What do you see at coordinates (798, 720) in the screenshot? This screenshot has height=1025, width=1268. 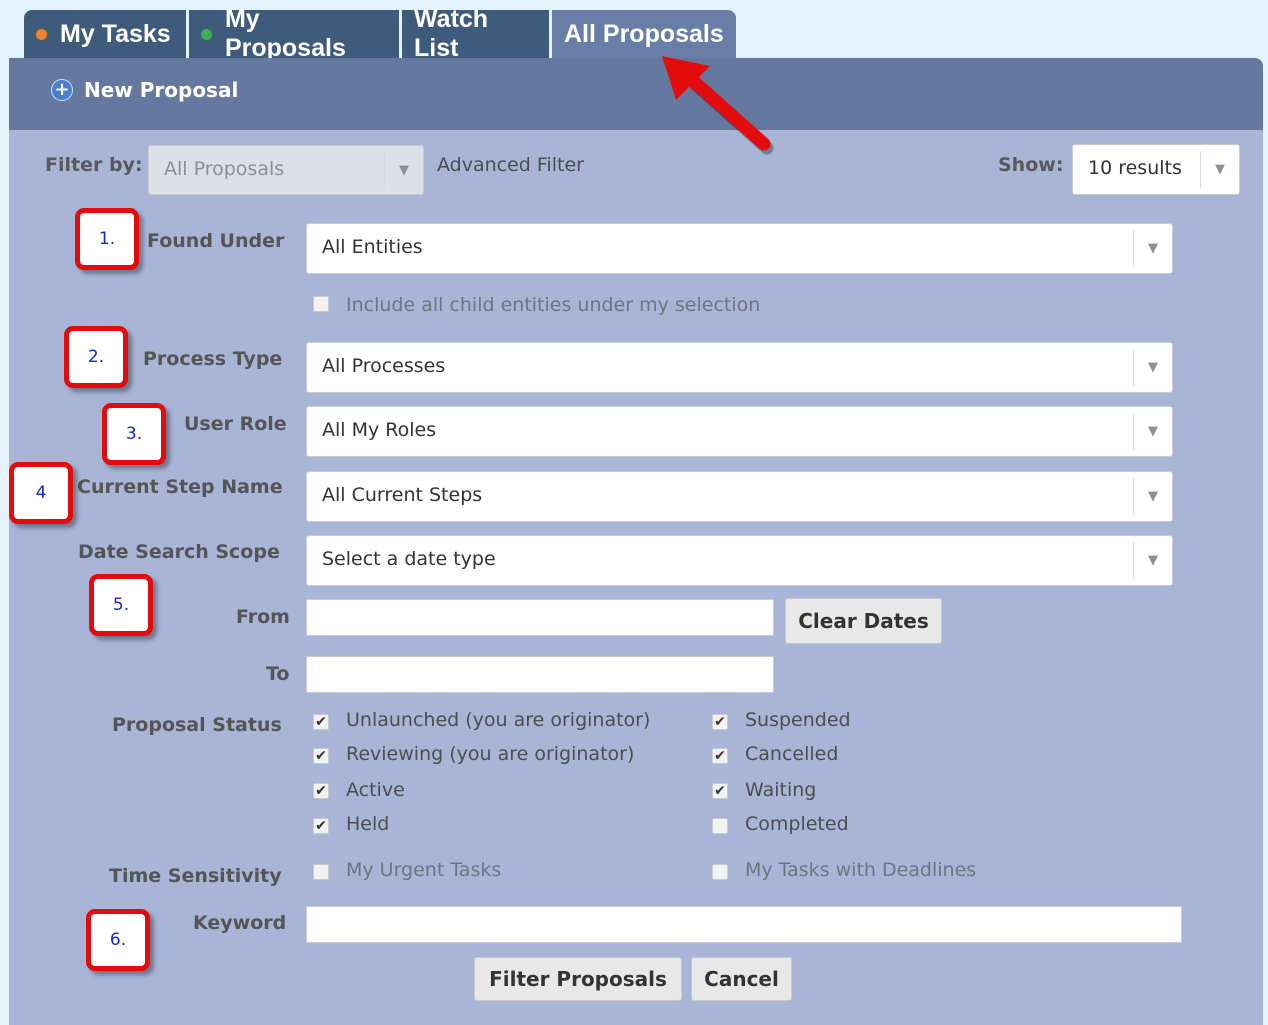 I see `status-option-label: Suspended` at bounding box center [798, 720].